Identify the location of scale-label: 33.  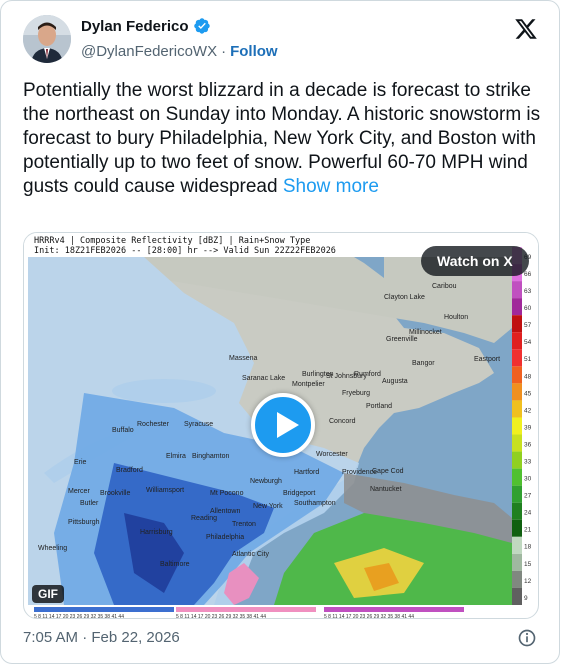
(528, 462).